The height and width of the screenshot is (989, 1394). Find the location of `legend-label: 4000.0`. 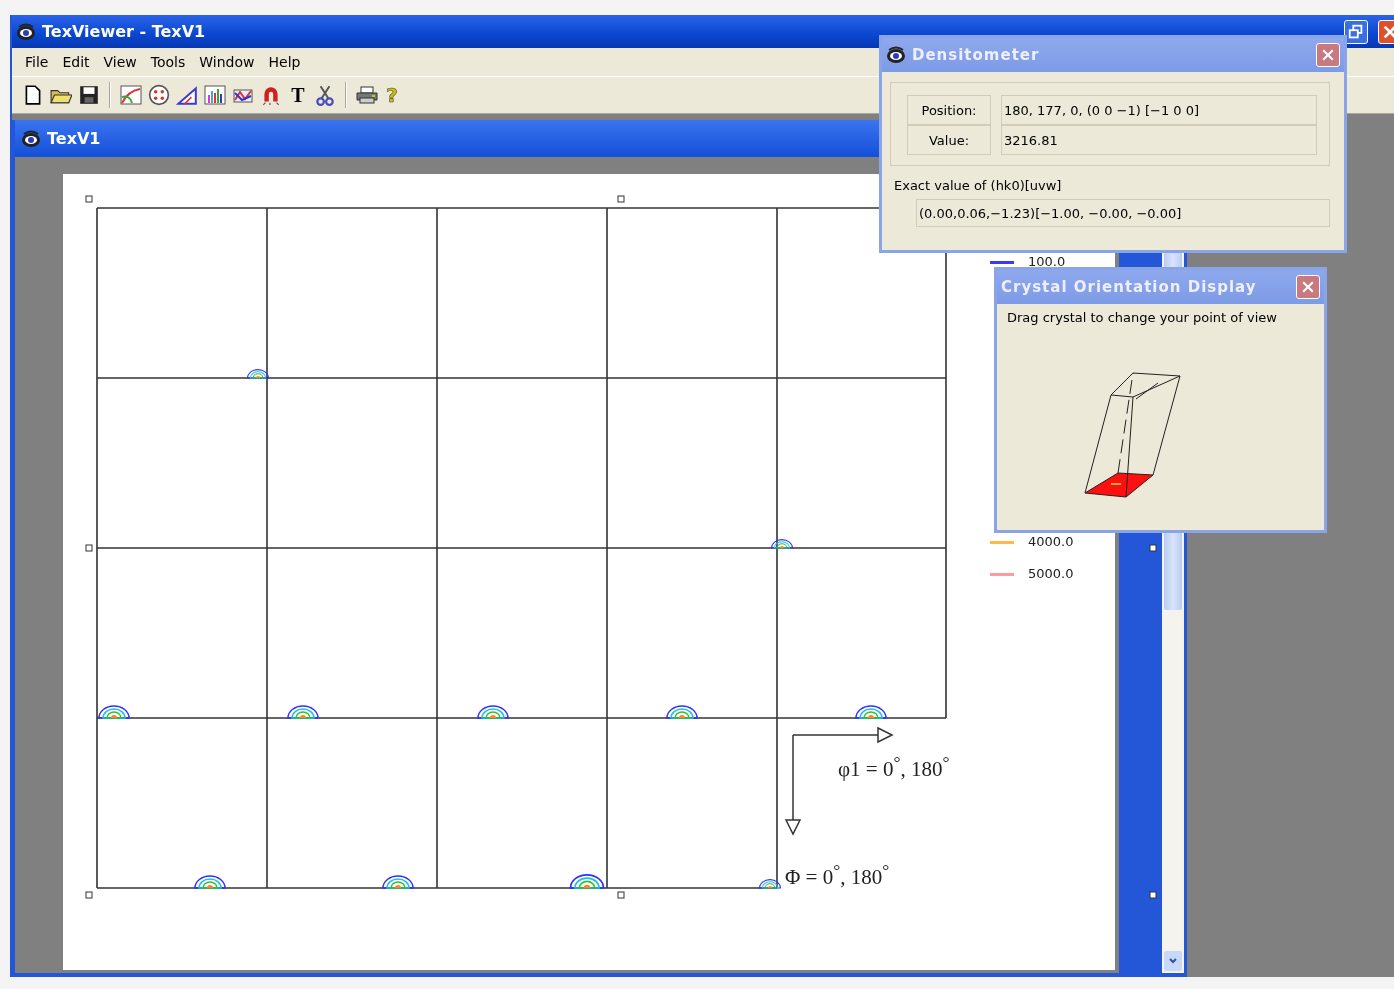

legend-label: 4000.0 is located at coordinates (1051, 542).